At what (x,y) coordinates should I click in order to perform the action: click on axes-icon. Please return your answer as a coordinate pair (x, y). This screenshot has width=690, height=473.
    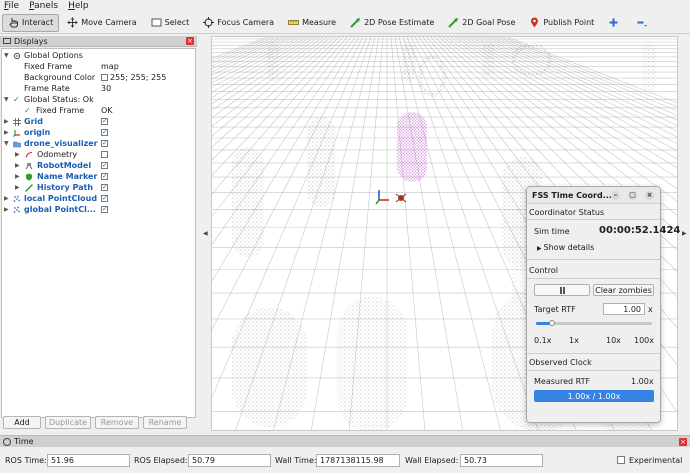
    Looking at the image, I should click on (17, 133).